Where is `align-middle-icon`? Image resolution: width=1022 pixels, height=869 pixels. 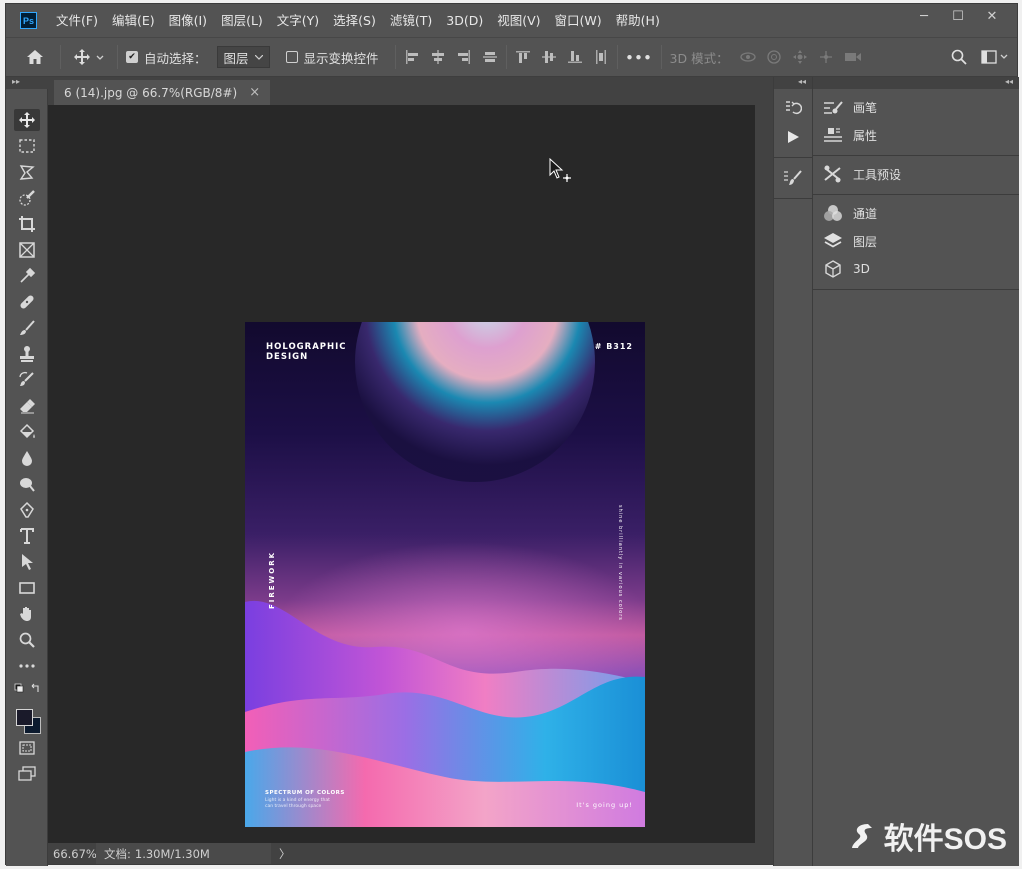 align-middle-icon is located at coordinates (549, 57).